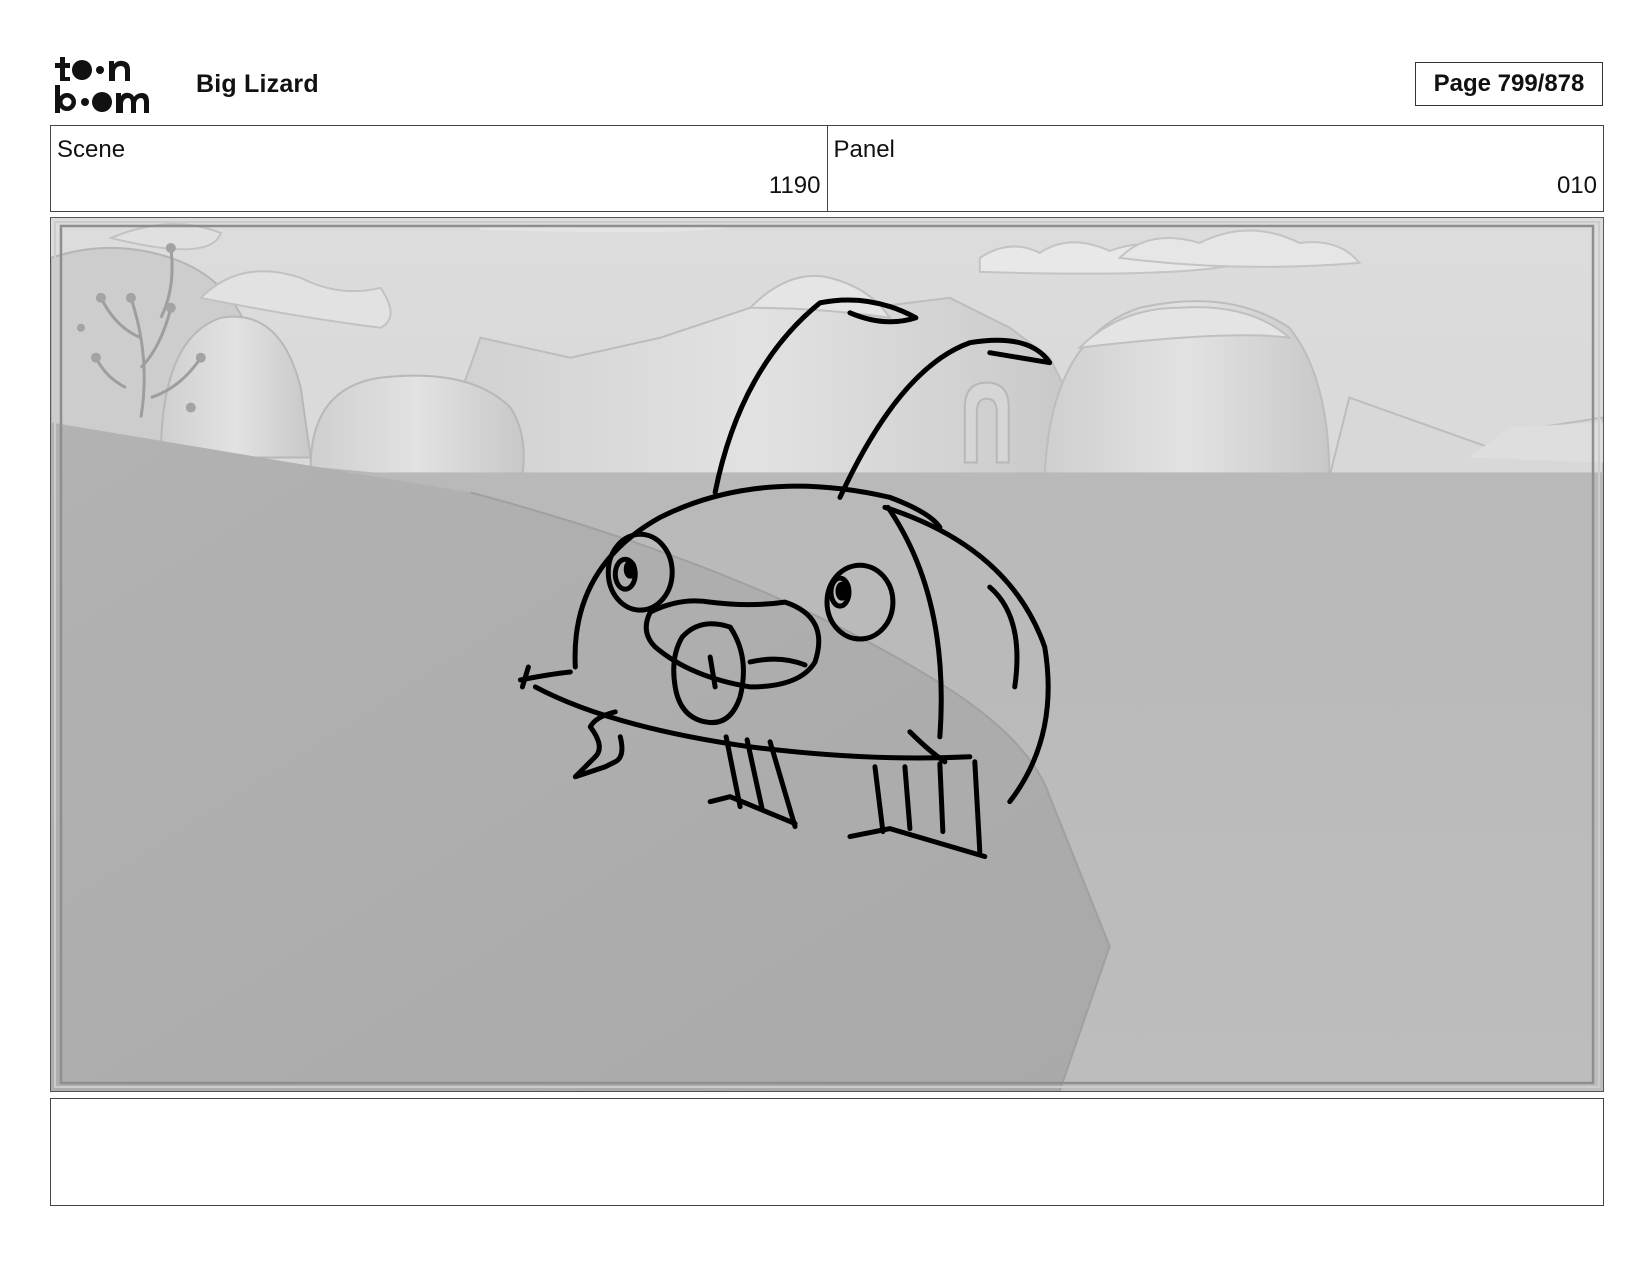 The image size is (1650, 1275). What do you see at coordinates (257, 84) in the screenshot?
I see `project-title: Big Lizard` at bounding box center [257, 84].